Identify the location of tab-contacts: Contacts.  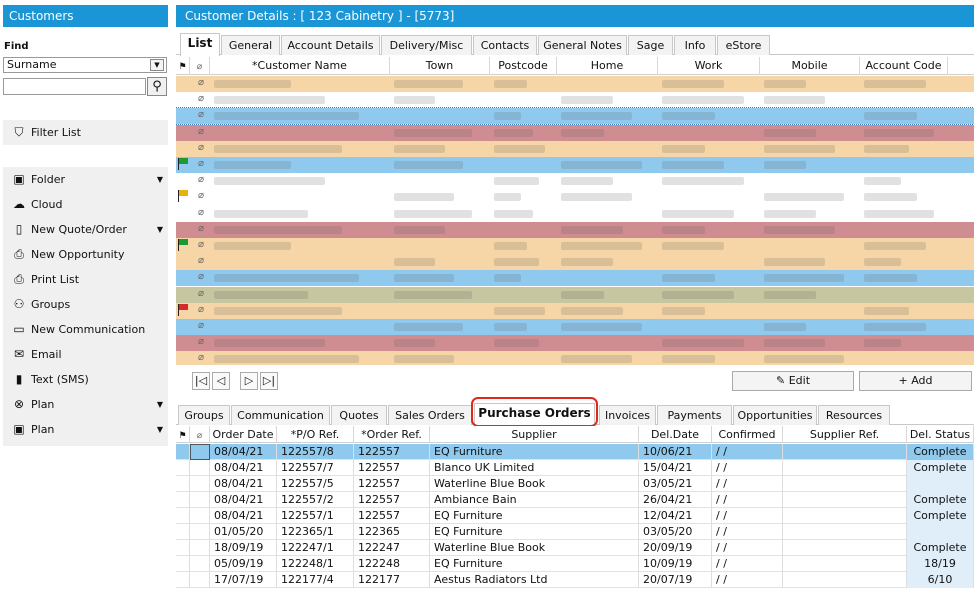
(505, 45).